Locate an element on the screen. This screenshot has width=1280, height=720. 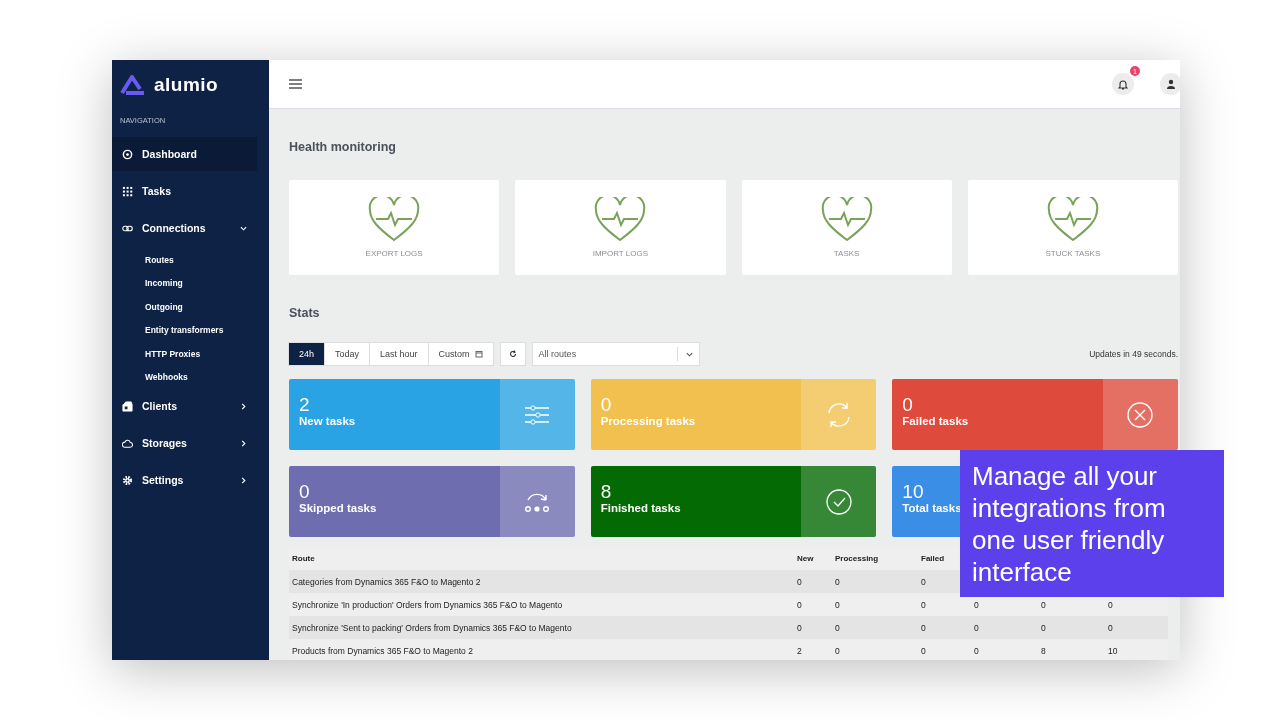
nav-item: Storages is located at coordinates (184, 443).